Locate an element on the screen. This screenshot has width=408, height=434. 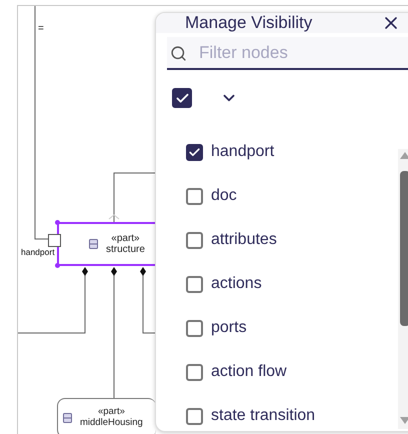
item-label: state transition is located at coordinates (263, 416).